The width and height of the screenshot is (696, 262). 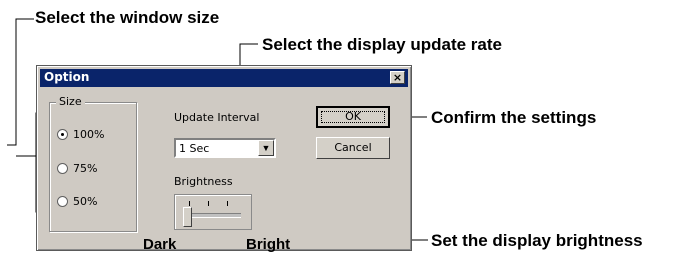 I want to click on update-interval-label: Update Interval, so click(x=217, y=117).